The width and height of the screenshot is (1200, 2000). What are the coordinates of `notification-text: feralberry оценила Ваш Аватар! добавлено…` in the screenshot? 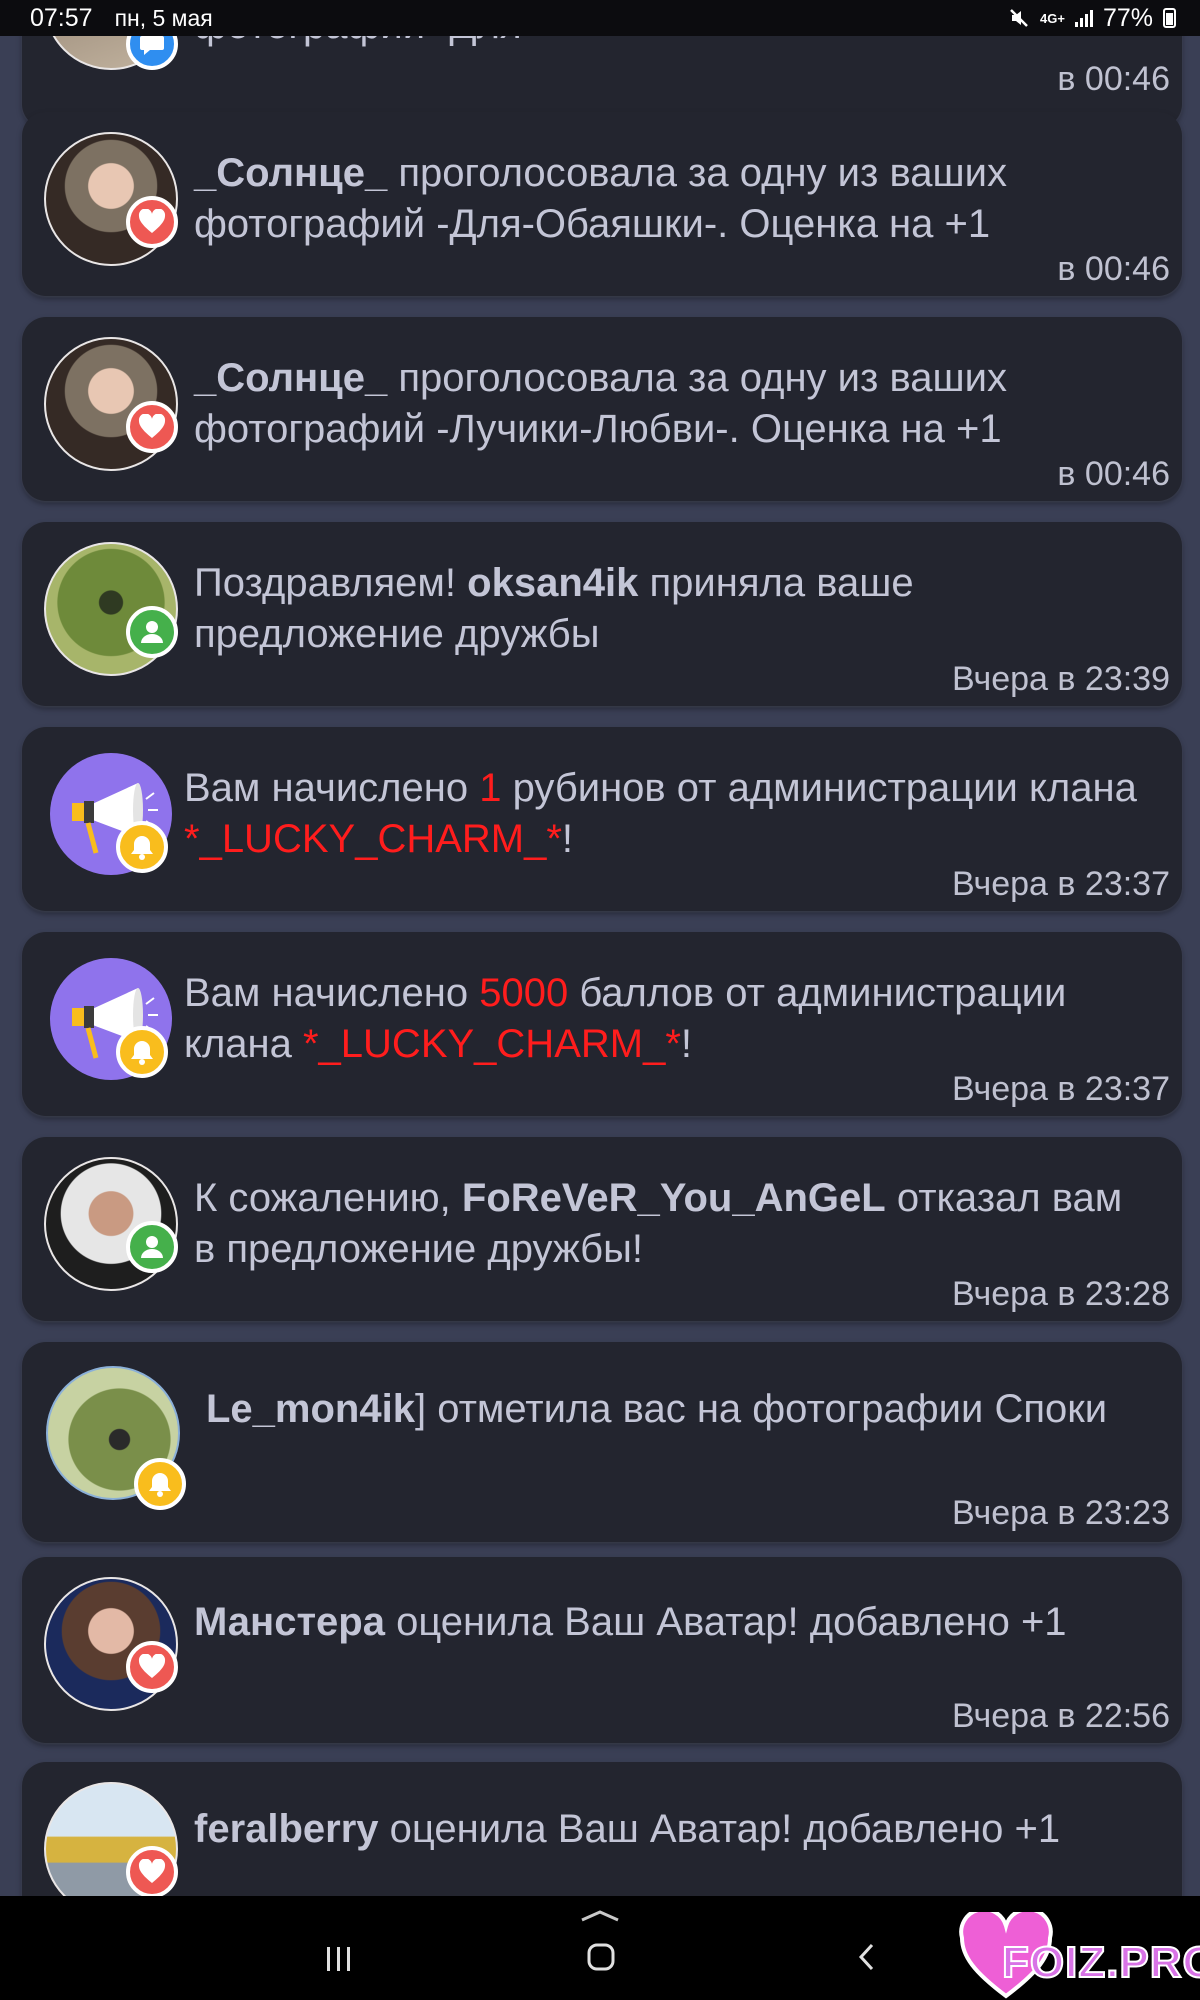 It's located at (689, 1829).